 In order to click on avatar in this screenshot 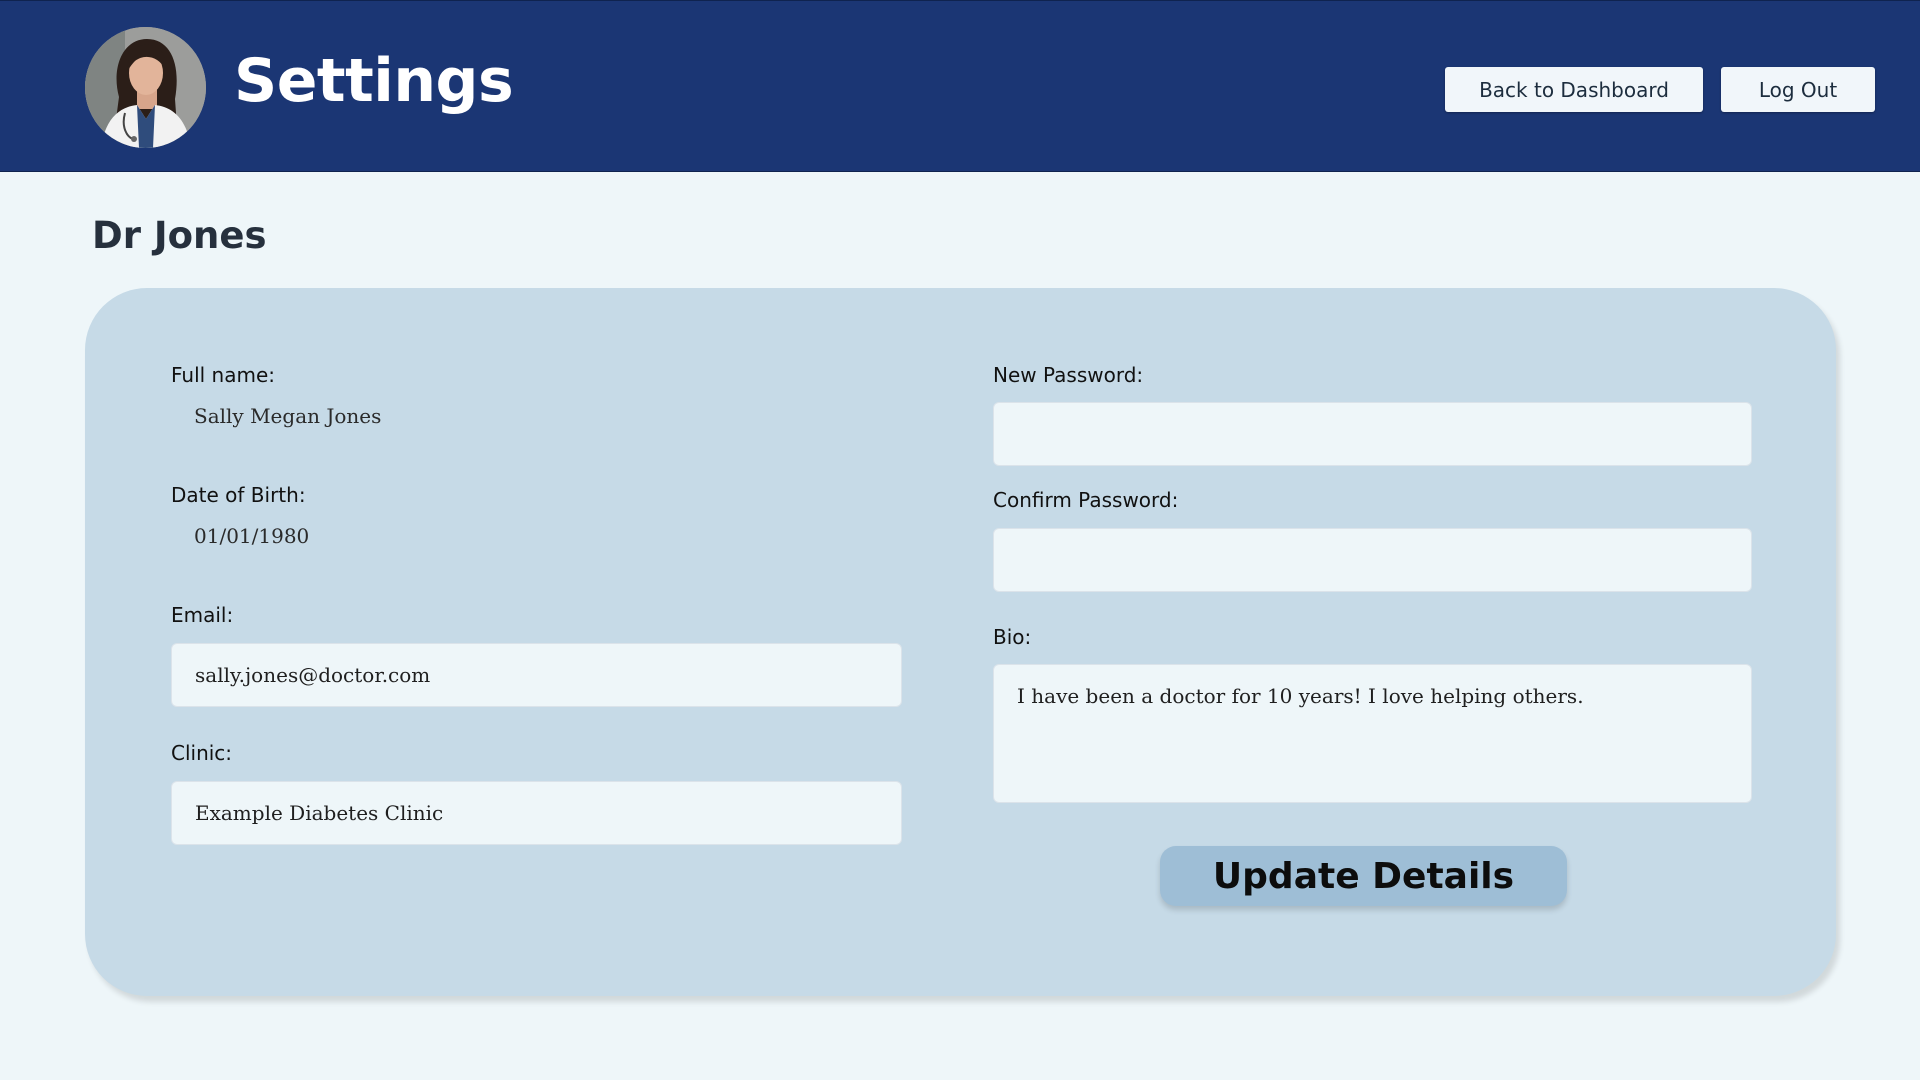, I will do `click(145, 87)`.